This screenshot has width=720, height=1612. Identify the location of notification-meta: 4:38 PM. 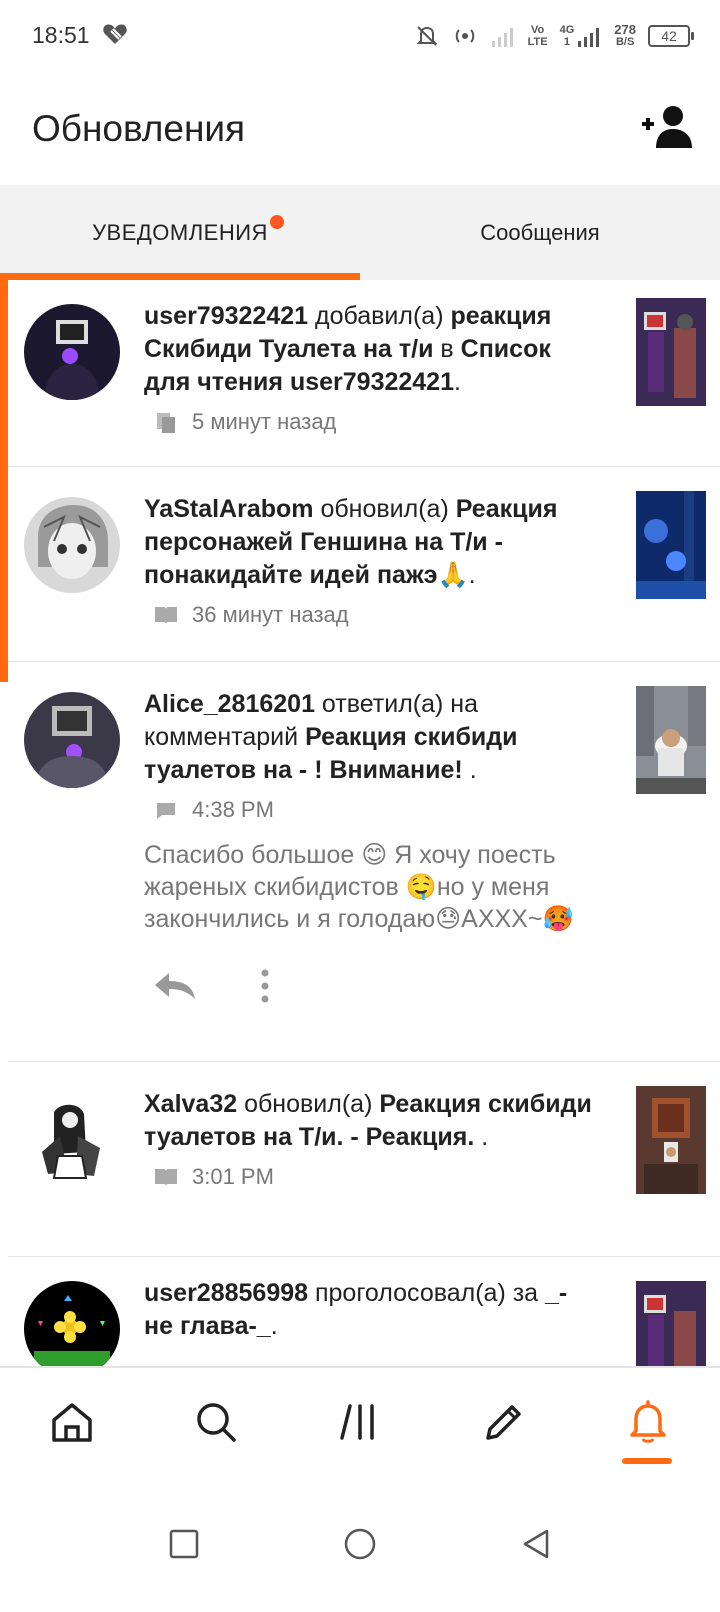
(369, 810).